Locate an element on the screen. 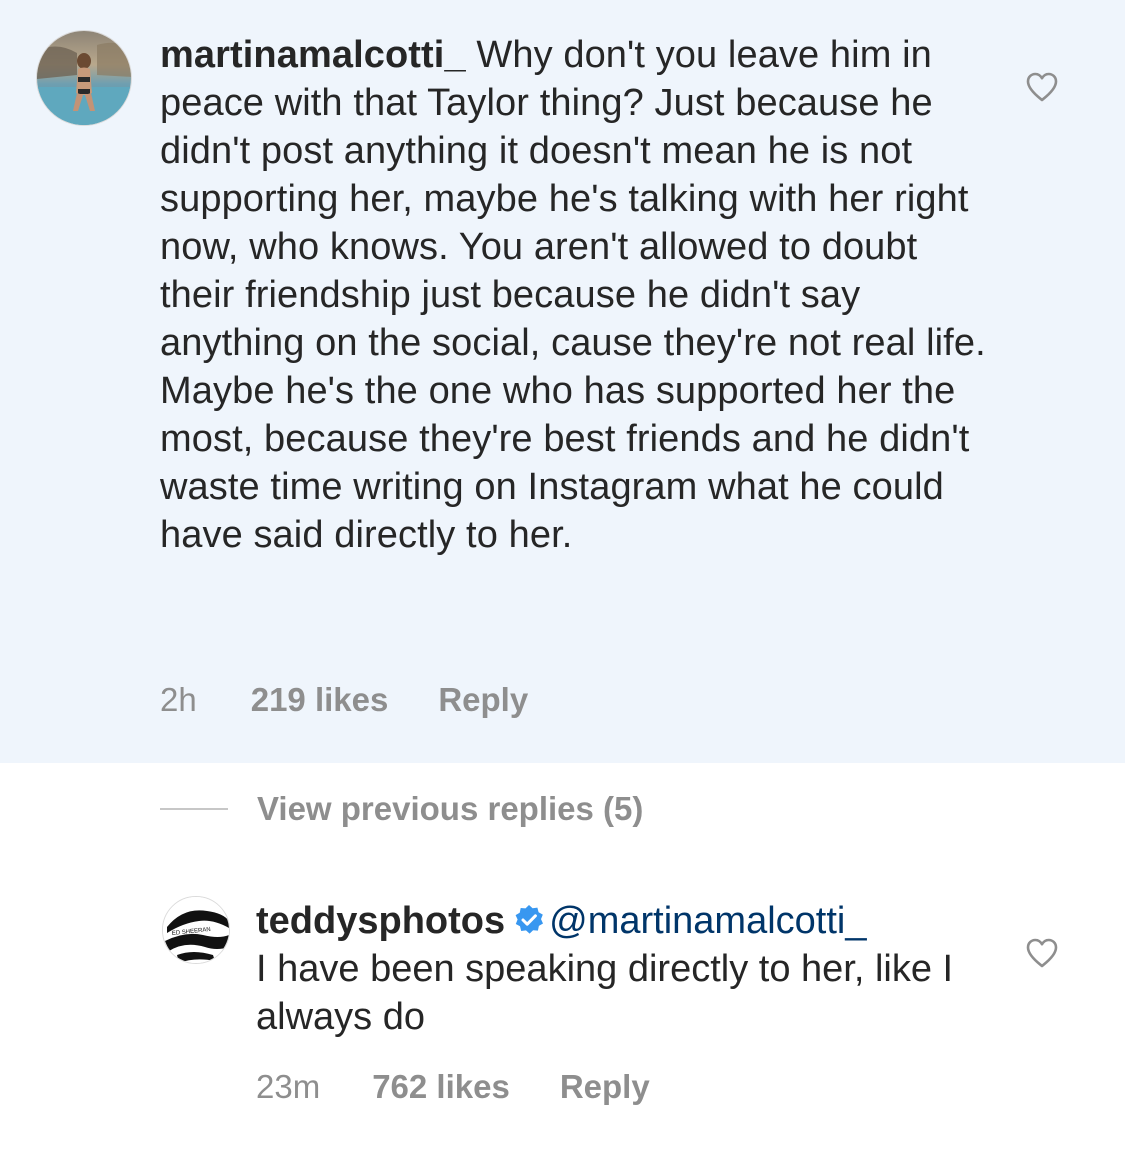 Image resolution: width=1125 pixels, height=1165 pixels. commenter-avatar is located at coordinates (84, 78).